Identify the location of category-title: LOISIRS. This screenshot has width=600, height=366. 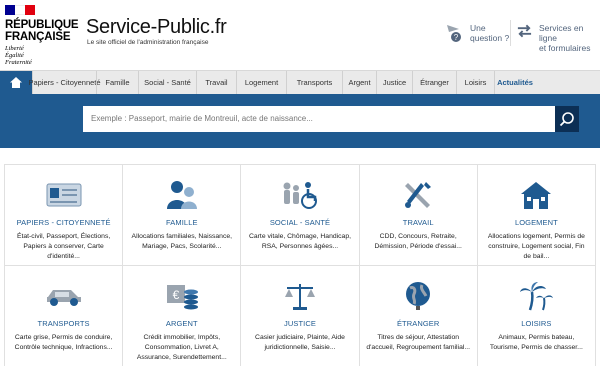
(536, 323).